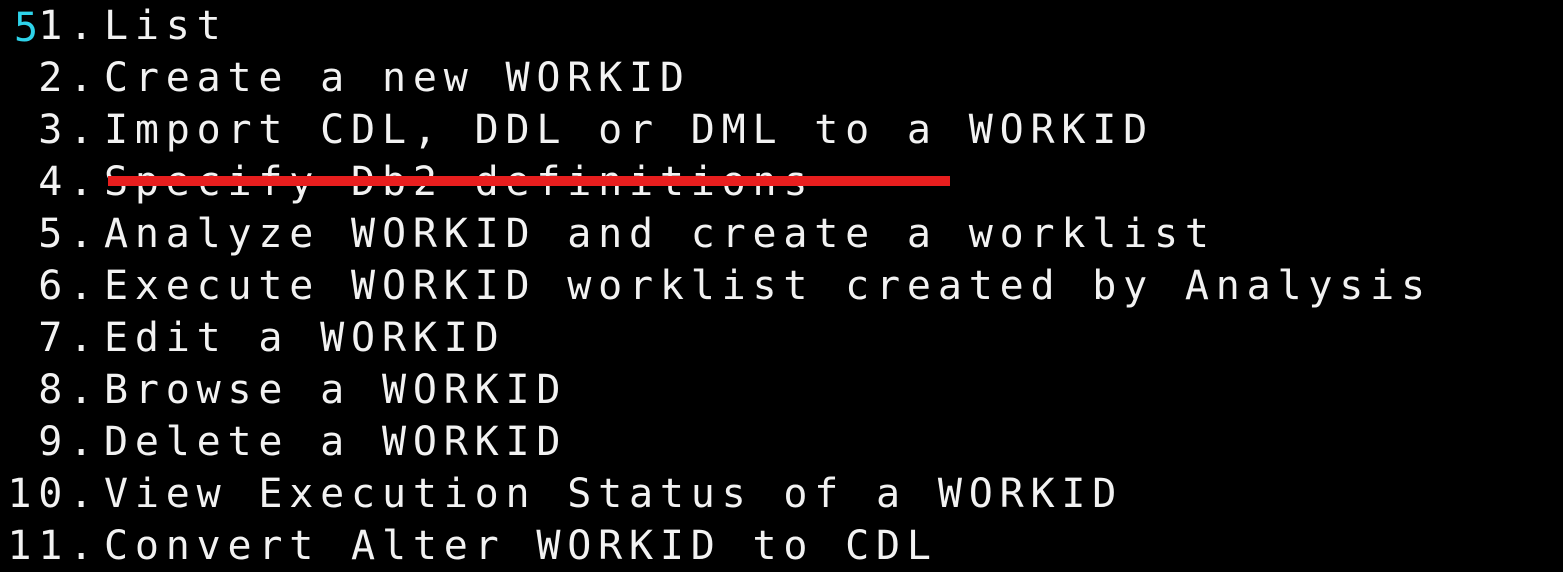  What do you see at coordinates (69, 338) in the screenshot?
I see `menu-item-number: 7.` at bounding box center [69, 338].